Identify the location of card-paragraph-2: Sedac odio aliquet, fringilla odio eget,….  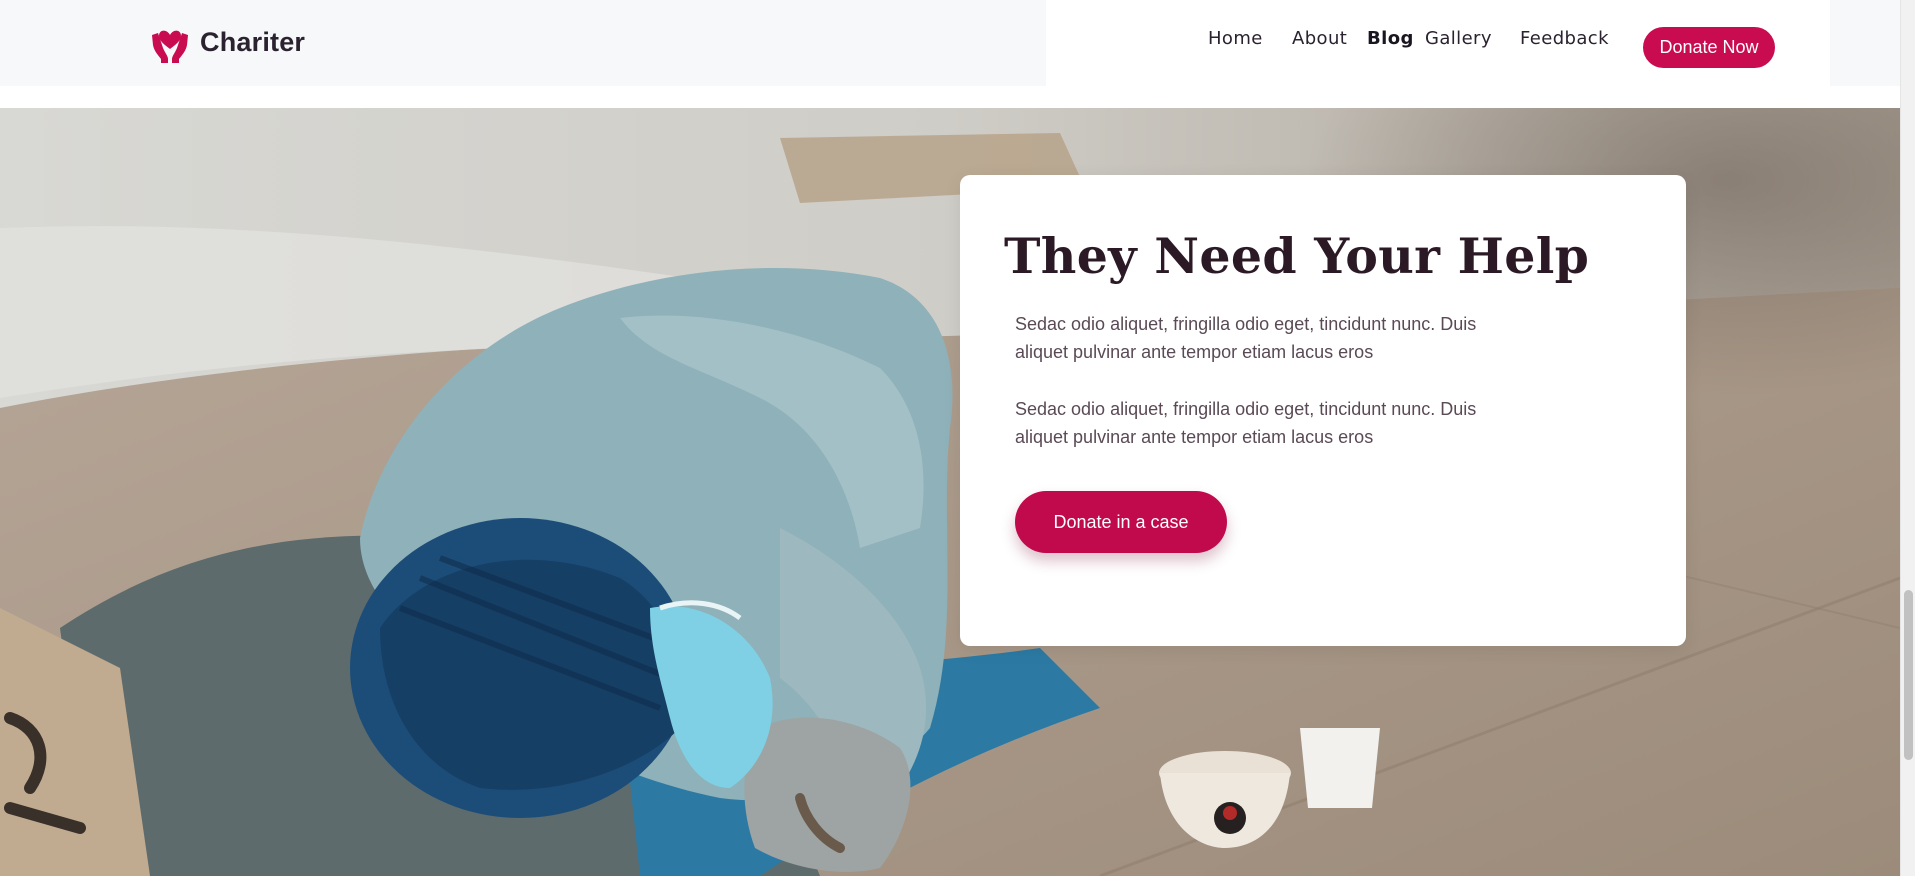
(1246, 423).